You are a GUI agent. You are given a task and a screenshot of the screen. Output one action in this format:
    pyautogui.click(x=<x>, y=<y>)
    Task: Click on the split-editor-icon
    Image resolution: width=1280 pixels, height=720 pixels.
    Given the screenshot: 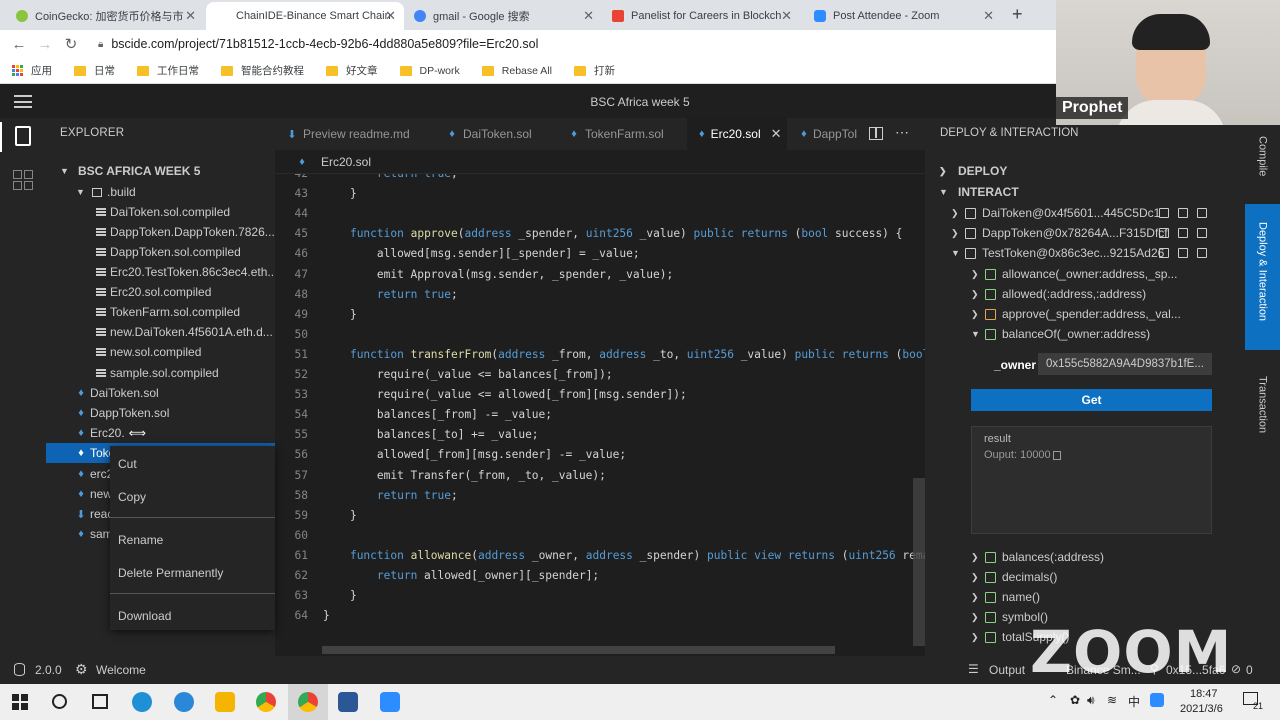 What is the action you would take?
    pyautogui.click(x=876, y=133)
    